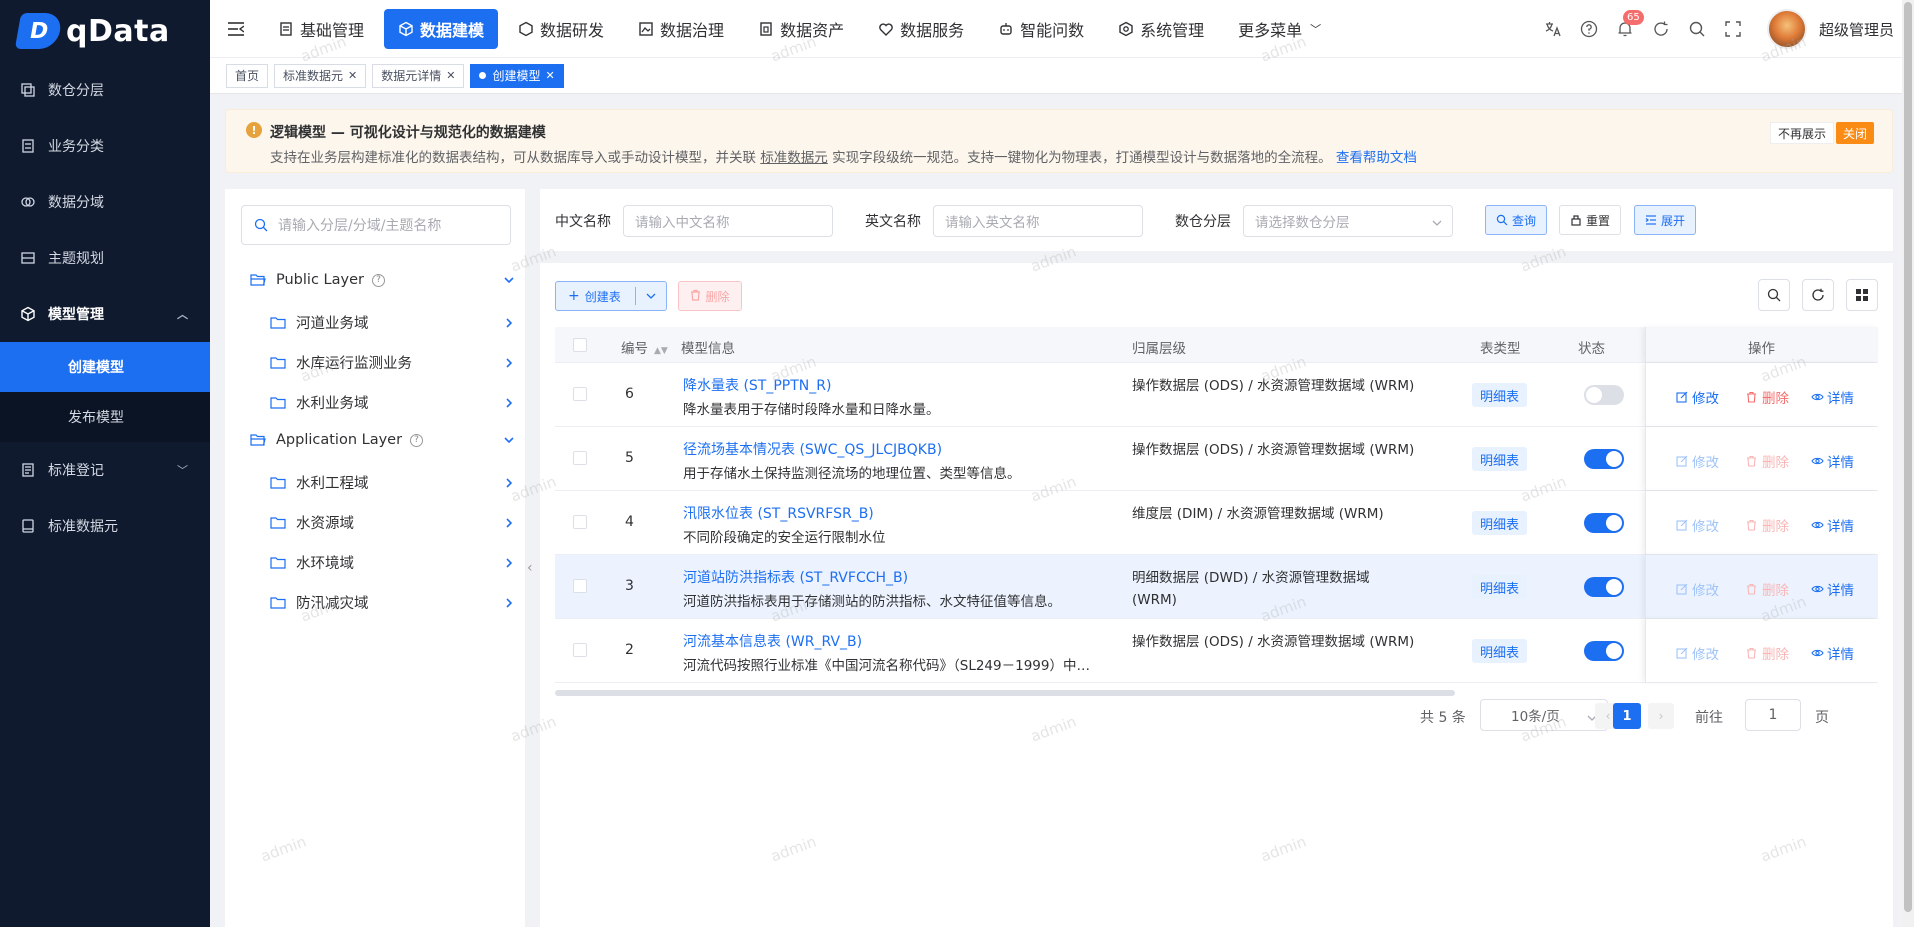 The height and width of the screenshot is (927, 1914). I want to click on nav-item-data-services: 数据服务, so click(921, 29).